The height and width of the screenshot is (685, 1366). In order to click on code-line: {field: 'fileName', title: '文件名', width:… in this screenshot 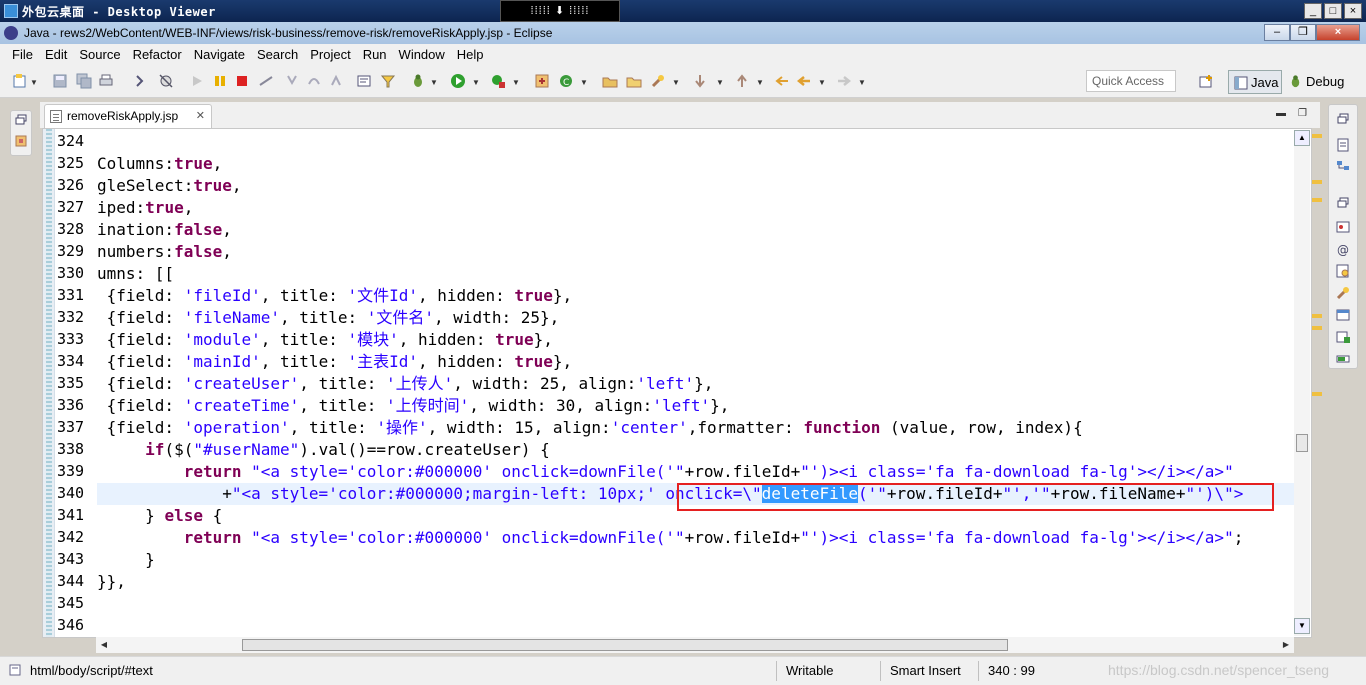, I will do `click(328, 318)`.